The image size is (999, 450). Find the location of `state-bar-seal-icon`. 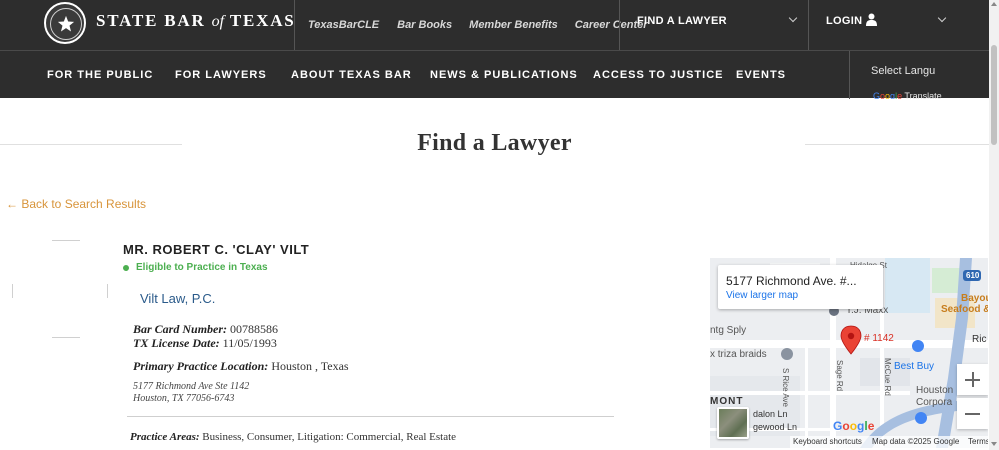

state-bar-seal-icon is located at coordinates (65, 23).